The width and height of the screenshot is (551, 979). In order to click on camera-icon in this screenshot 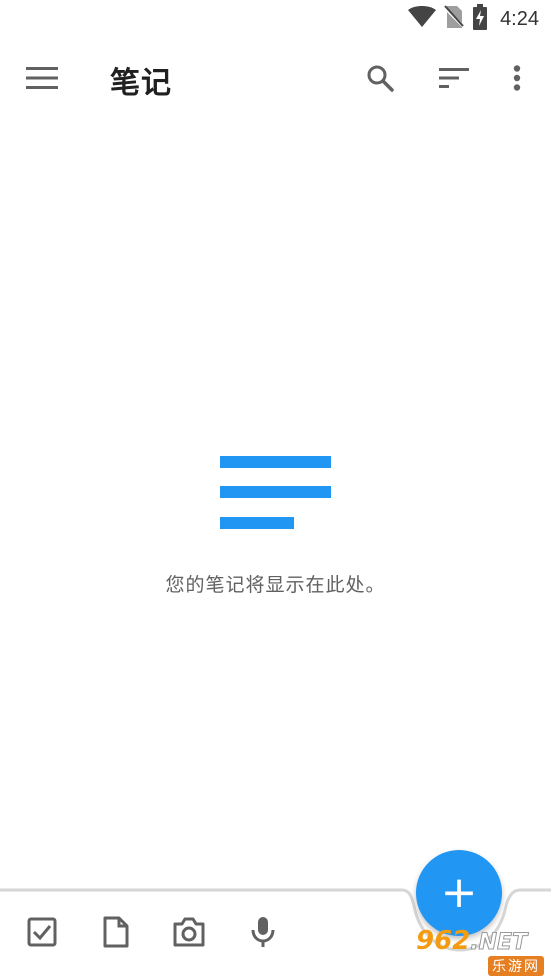, I will do `click(189, 934)`.